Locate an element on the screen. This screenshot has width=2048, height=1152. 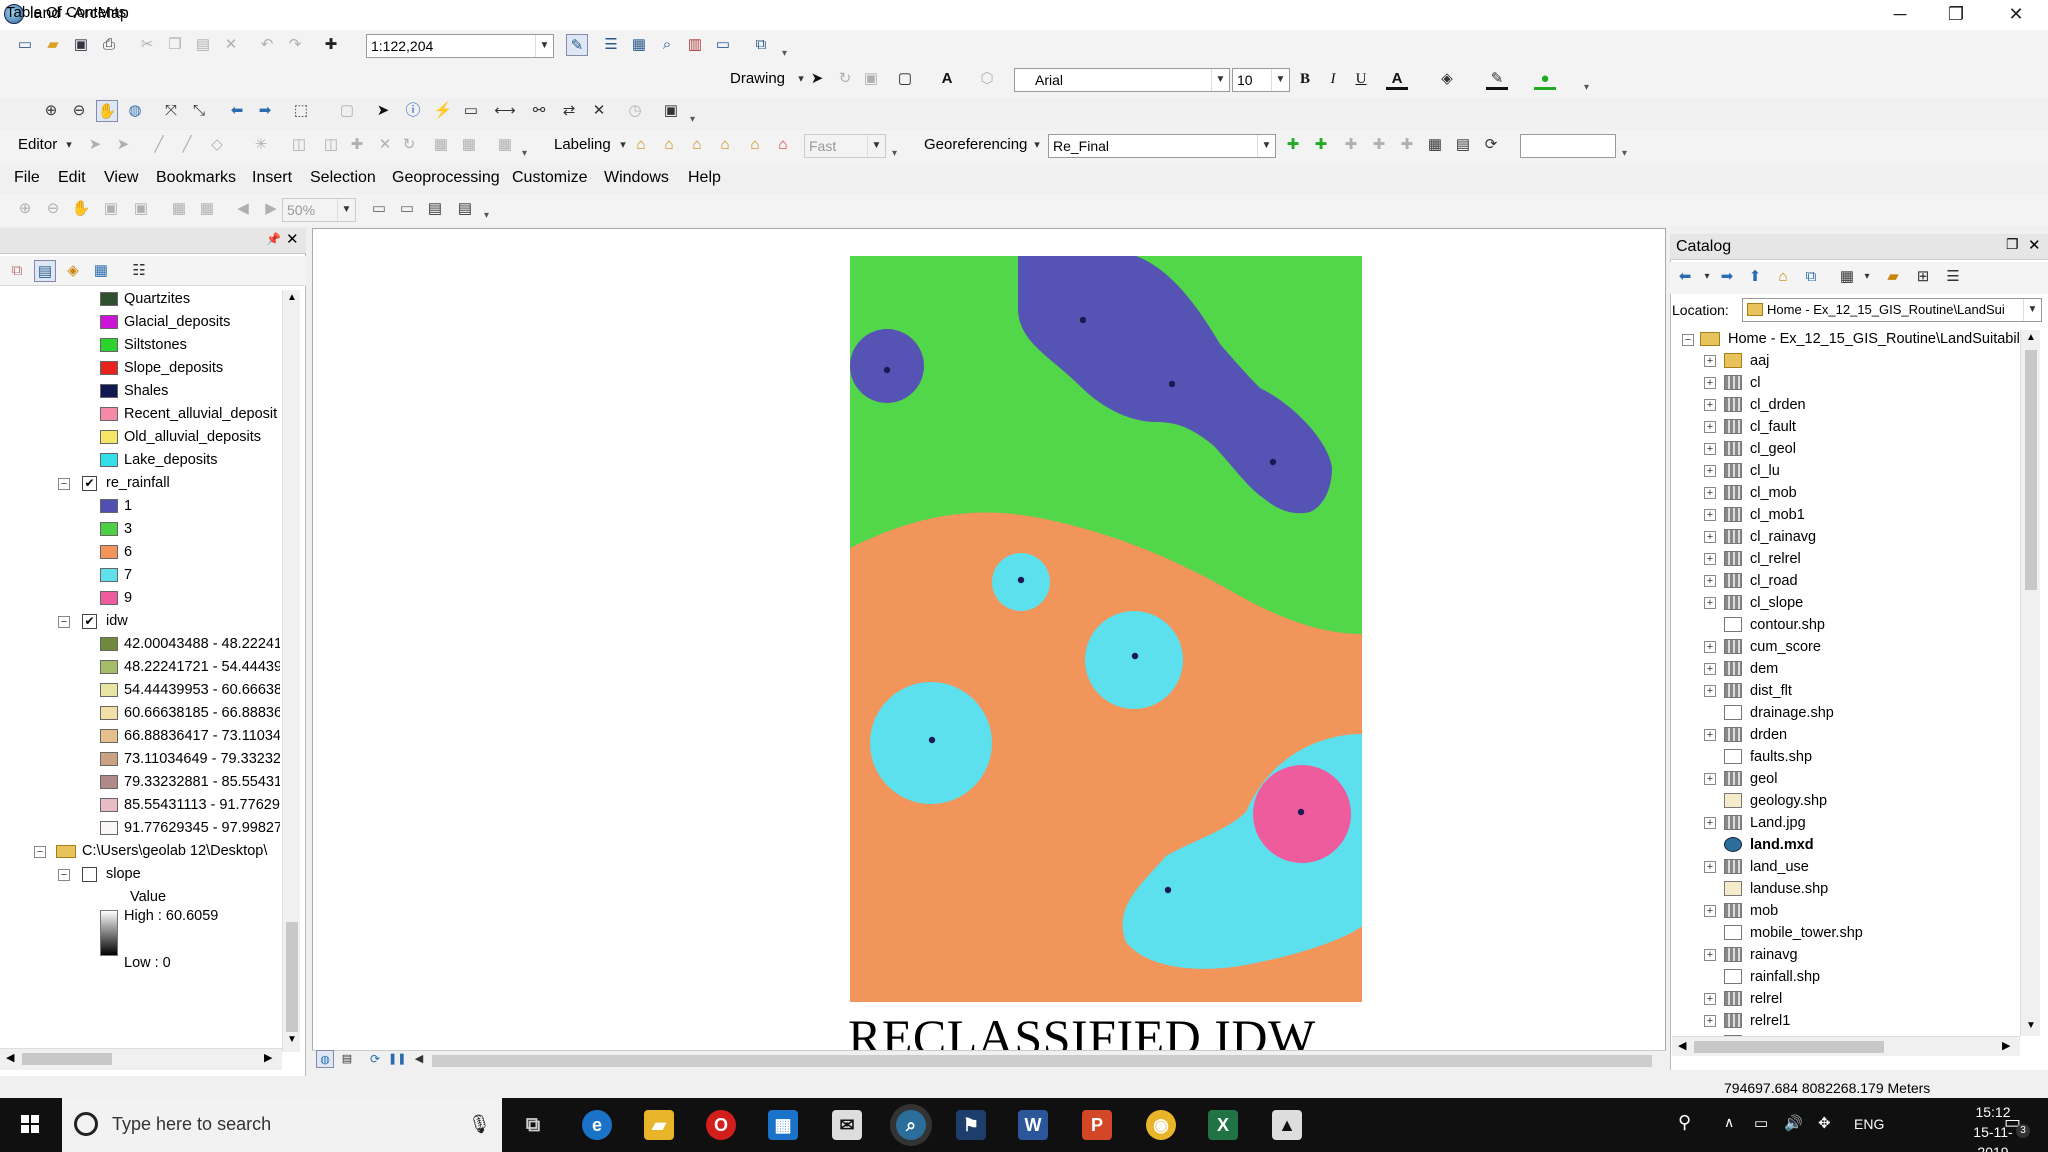
table-of-contents-window-icon: ☰ is located at coordinates (611, 45).